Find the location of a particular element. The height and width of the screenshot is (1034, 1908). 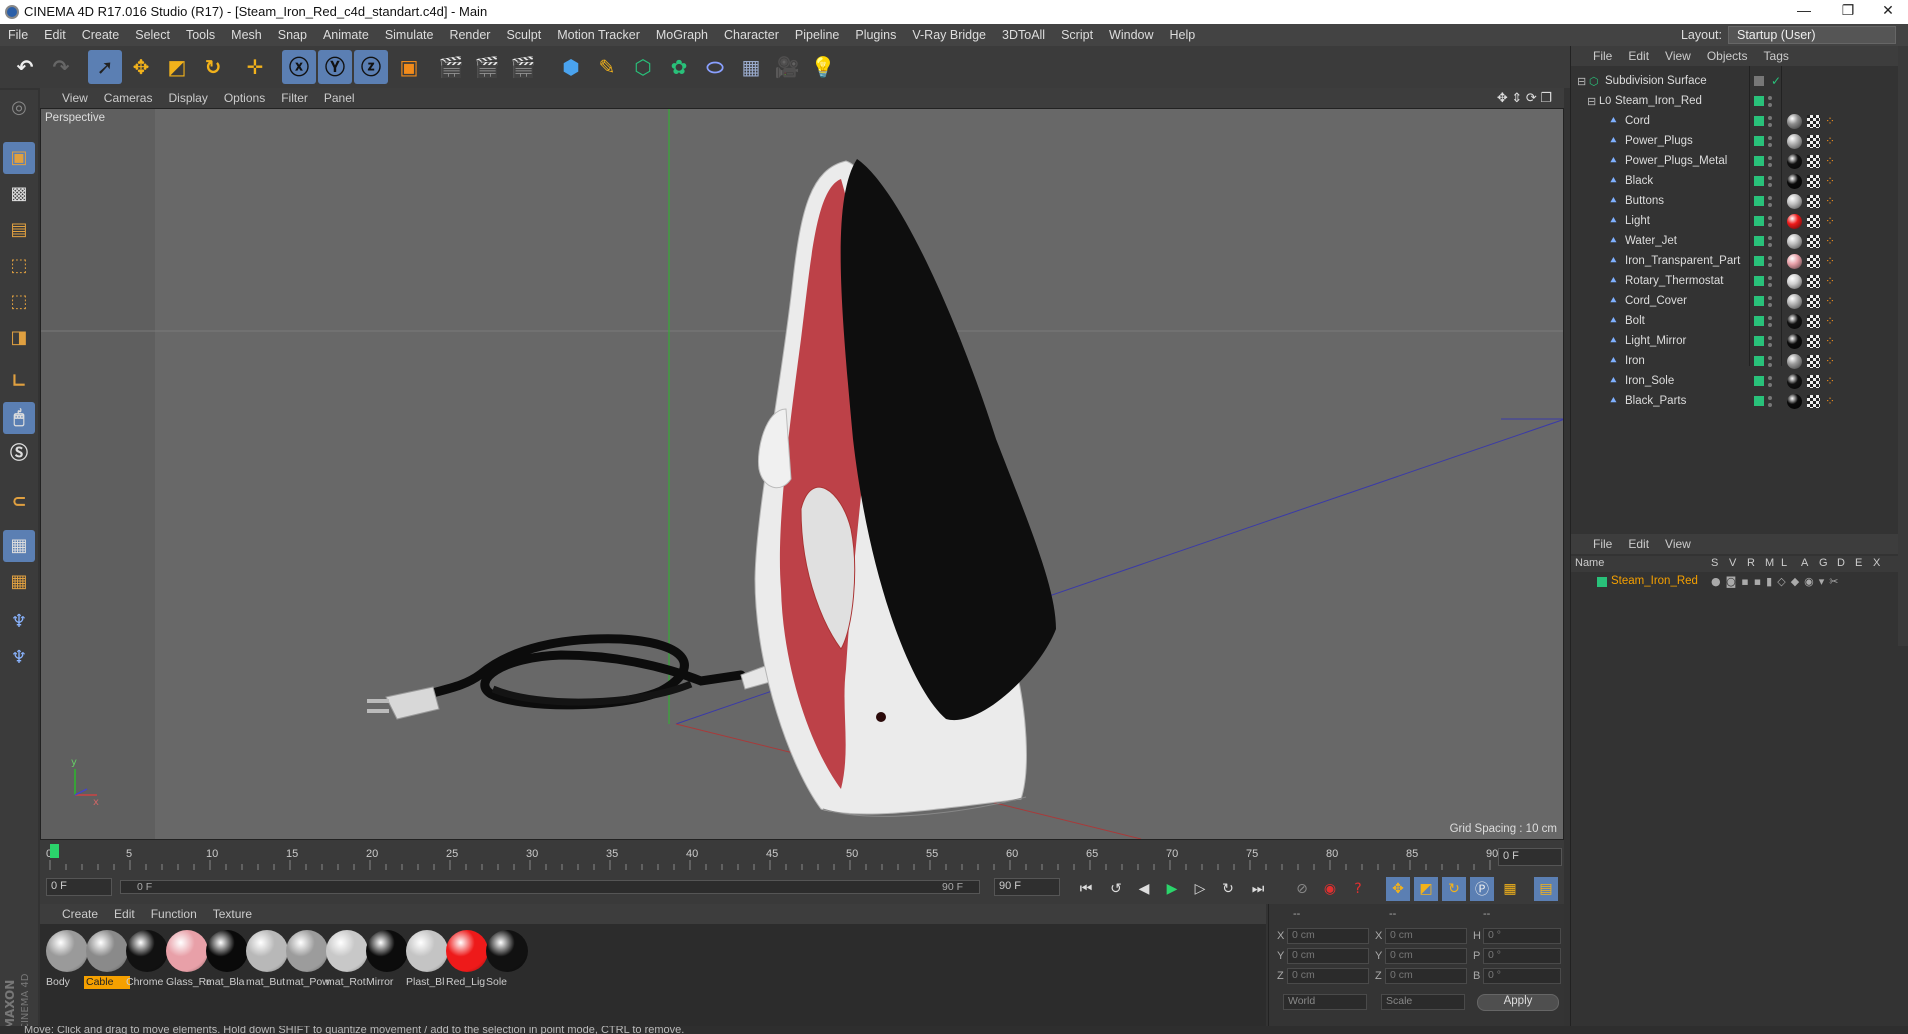

menu-window: Window is located at coordinates (1131, 35).